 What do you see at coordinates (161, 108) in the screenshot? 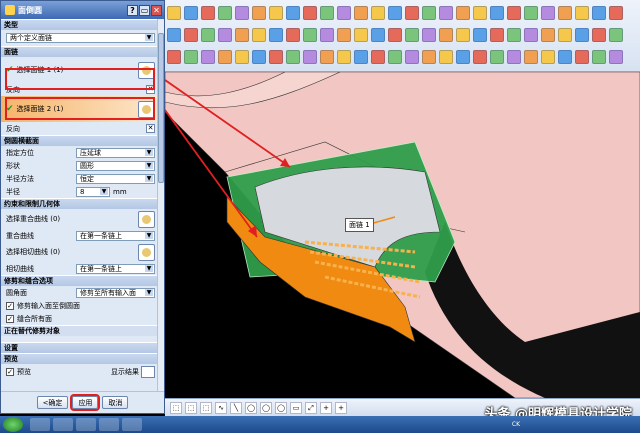
I see `scrollbar-thumb` at bounding box center [161, 108].